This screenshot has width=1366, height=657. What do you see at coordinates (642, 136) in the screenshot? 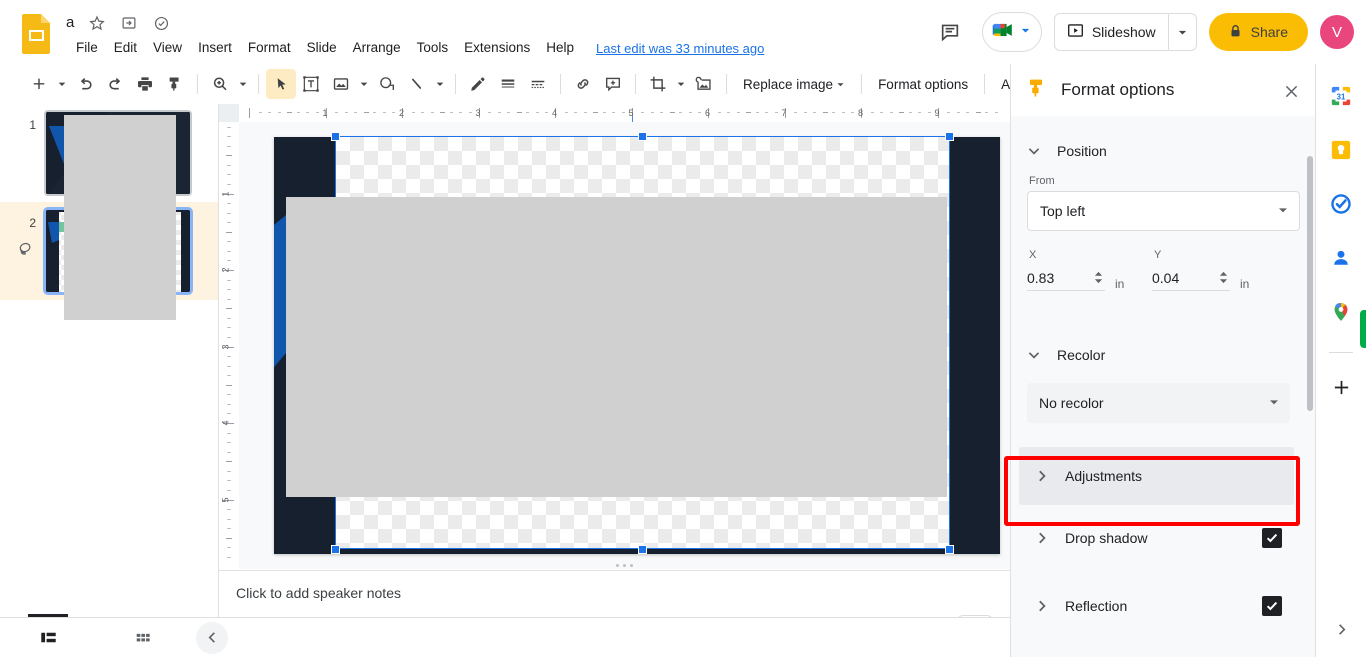
I see `resize-handle-top-center` at bounding box center [642, 136].